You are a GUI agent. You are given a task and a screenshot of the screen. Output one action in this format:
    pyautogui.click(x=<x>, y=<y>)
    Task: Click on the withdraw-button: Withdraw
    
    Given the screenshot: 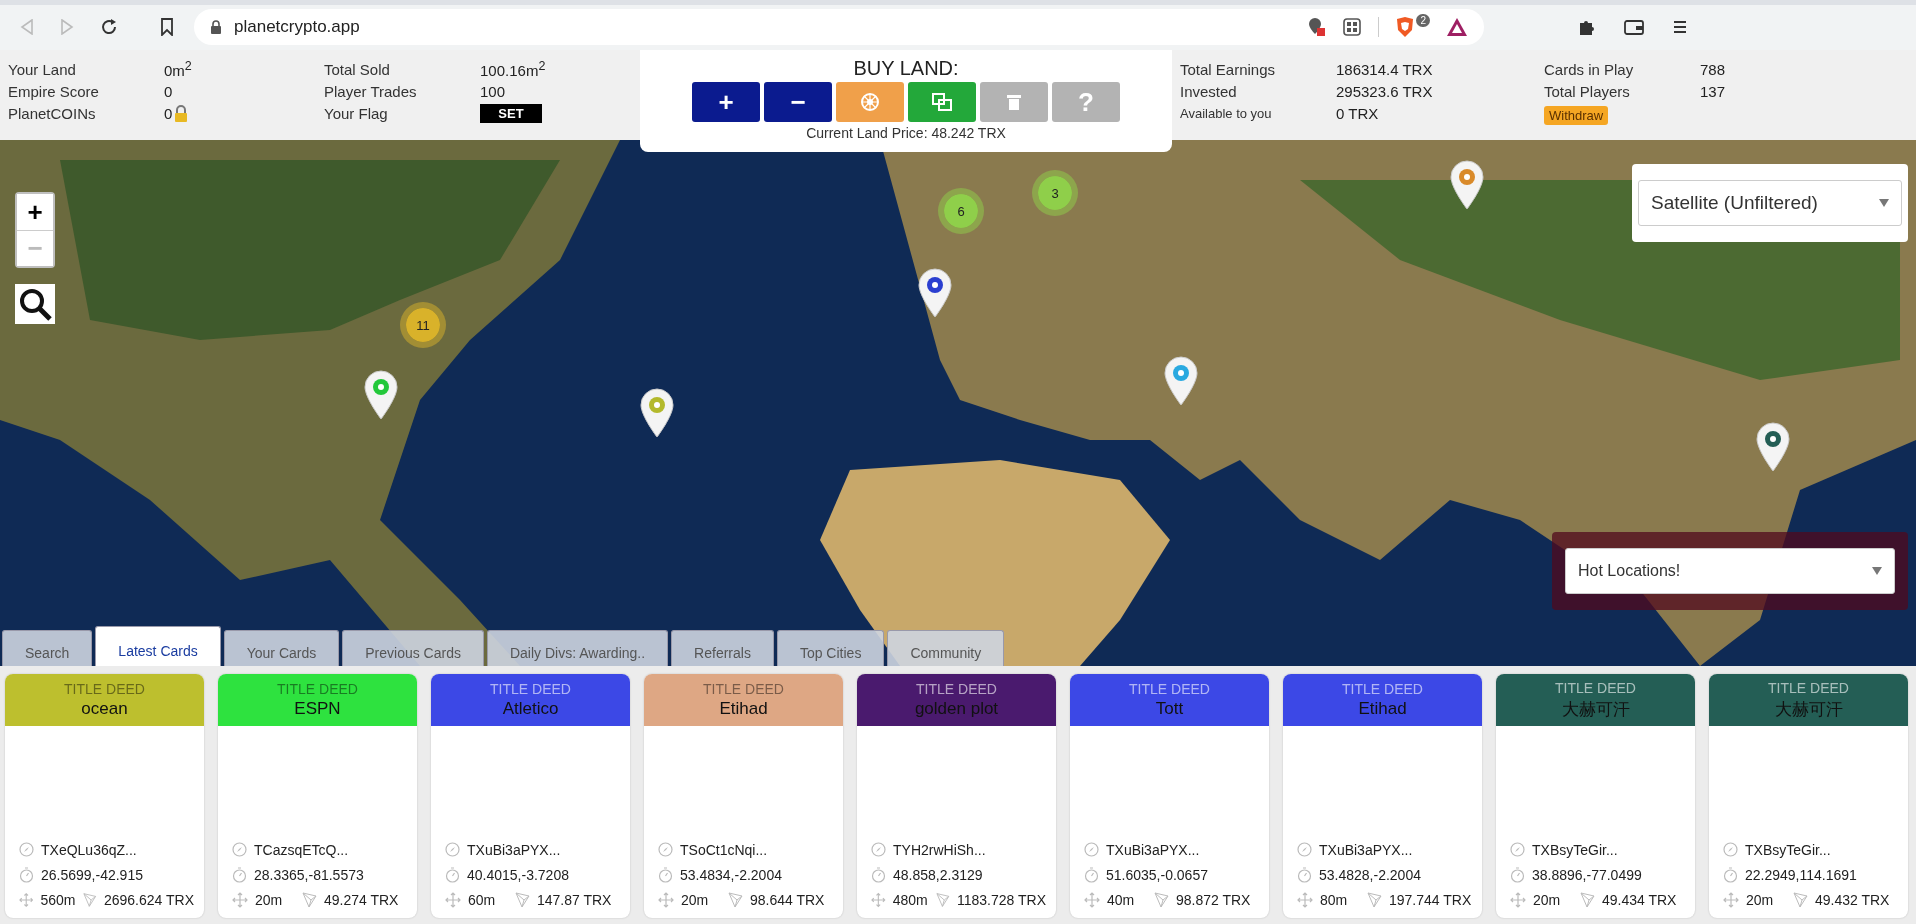 What is the action you would take?
    pyautogui.click(x=1576, y=115)
    